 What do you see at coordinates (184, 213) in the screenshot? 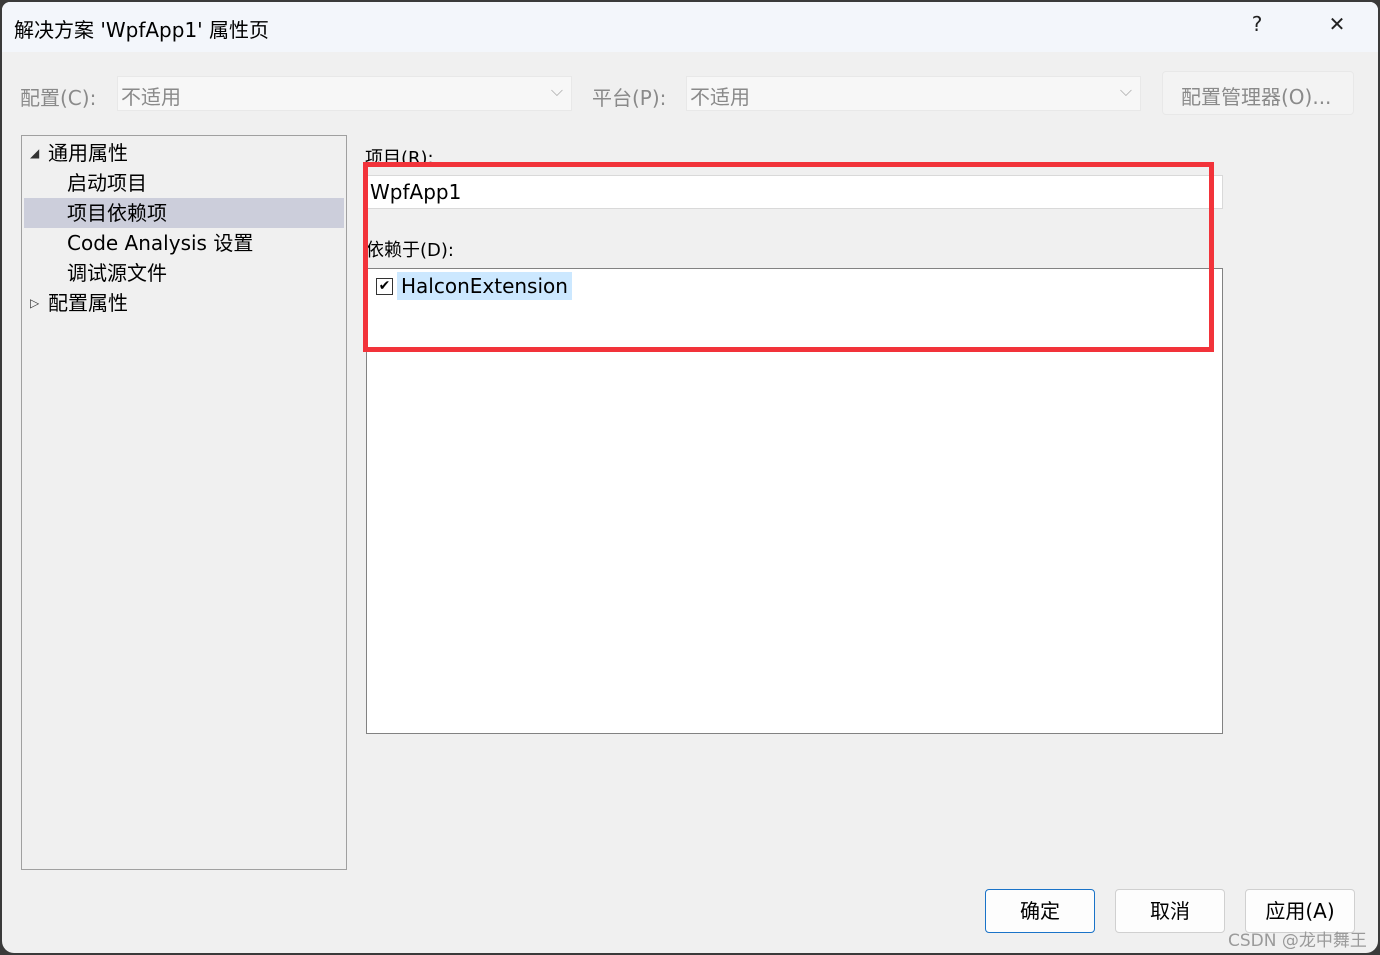
I see `tree-item-project-dependencies: 项目依赖项` at bounding box center [184, 213].